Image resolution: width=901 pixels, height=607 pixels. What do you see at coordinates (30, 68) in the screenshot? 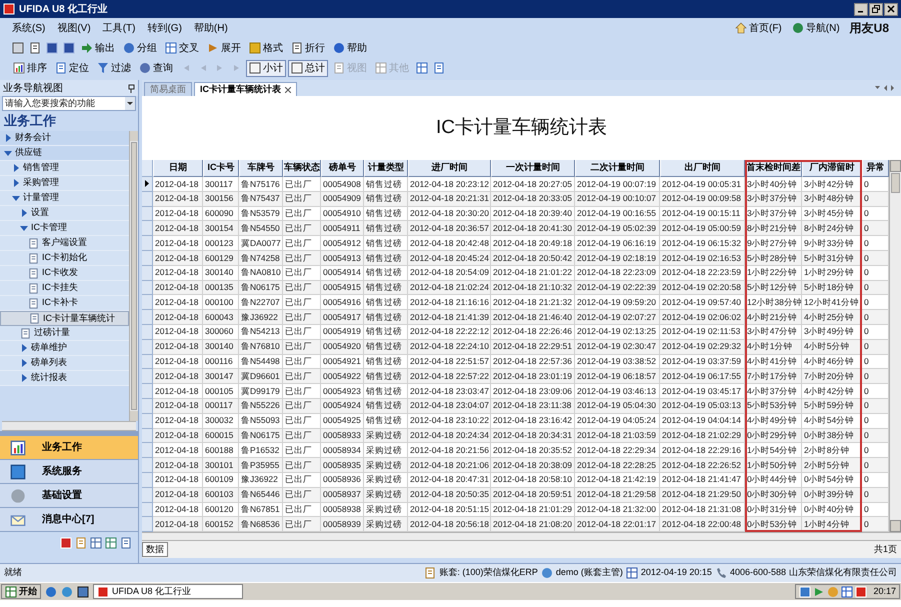
I see `toolbar-button: 排序` at bounding box center [30, 68].